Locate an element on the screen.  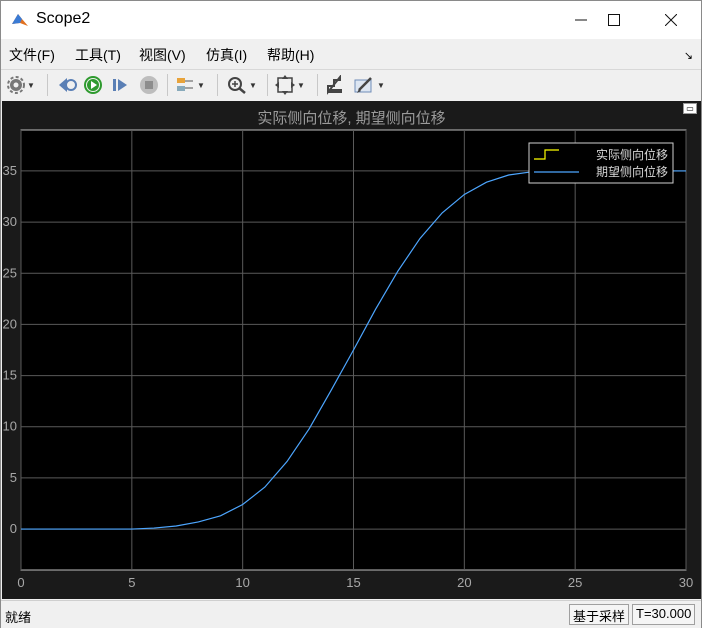
status-bar: 就绪 基于采样 T=30.000 is located at coordinates (351, 614).